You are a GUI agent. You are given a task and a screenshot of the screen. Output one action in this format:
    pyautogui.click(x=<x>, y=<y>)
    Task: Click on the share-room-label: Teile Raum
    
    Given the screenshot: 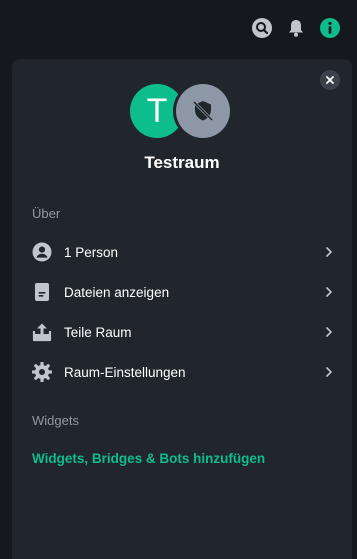 What is the action you would take?
    pyautogui.click(x=98, y=332)
    